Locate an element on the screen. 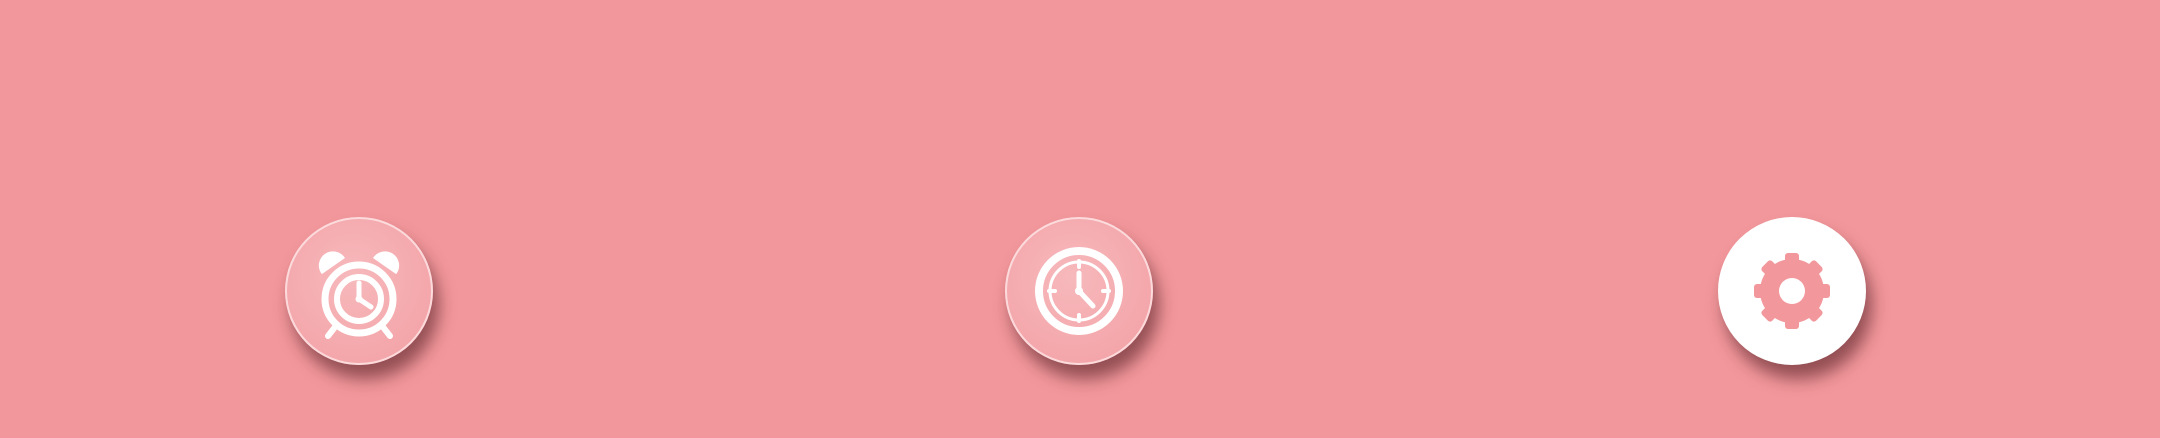 This screenshot has height=438, width=2160. clock-button is located at coordinates (1079, 291).